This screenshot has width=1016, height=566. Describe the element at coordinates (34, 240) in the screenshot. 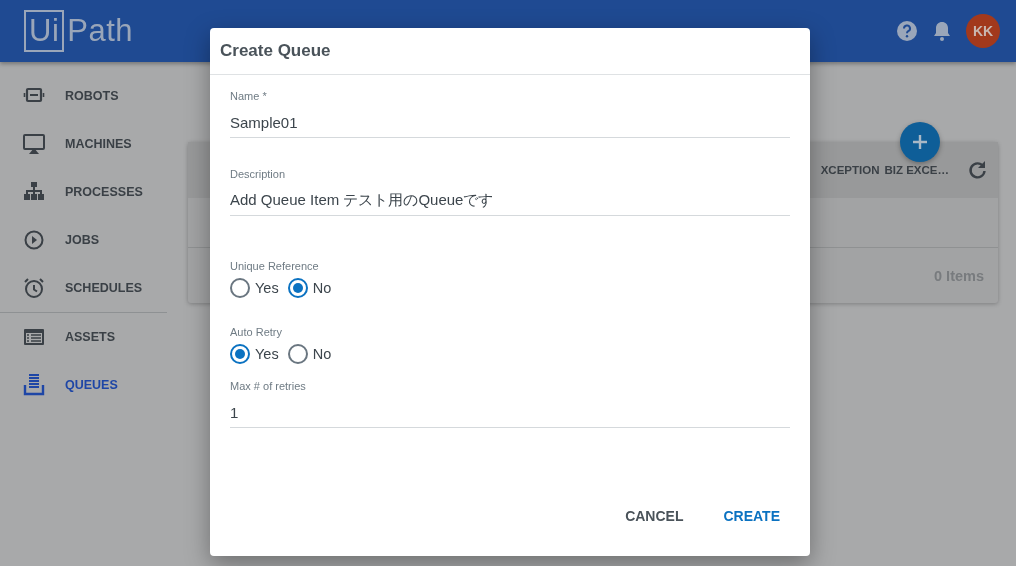

I see `play-icon` at that location.